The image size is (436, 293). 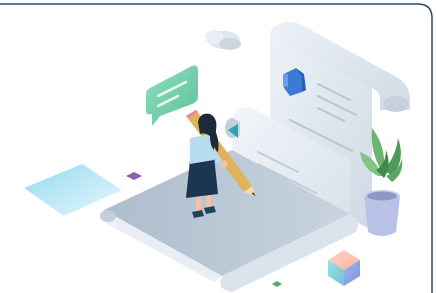 I want to click on cloud-icon, so click(x=223, y=40).